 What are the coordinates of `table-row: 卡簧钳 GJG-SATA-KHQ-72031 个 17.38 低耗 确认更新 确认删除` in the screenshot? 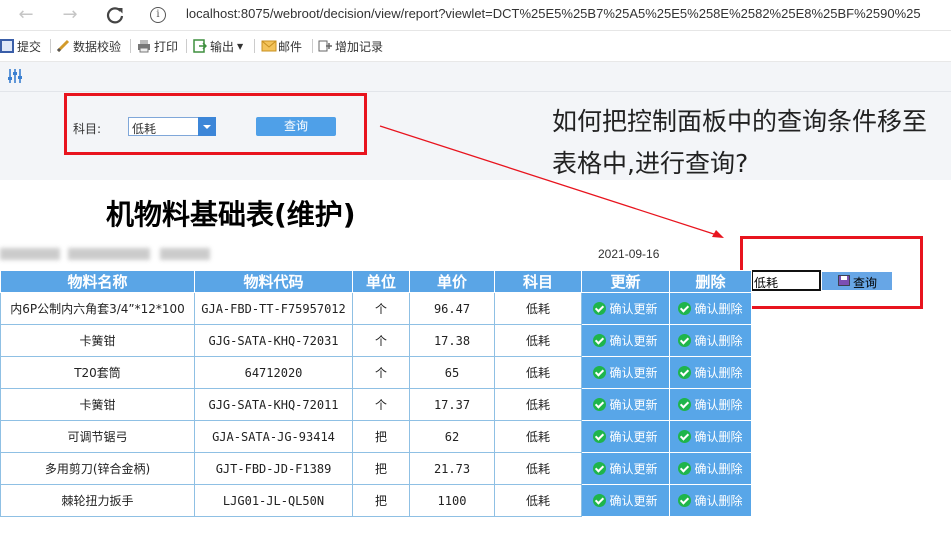 It's located at (376, 340).